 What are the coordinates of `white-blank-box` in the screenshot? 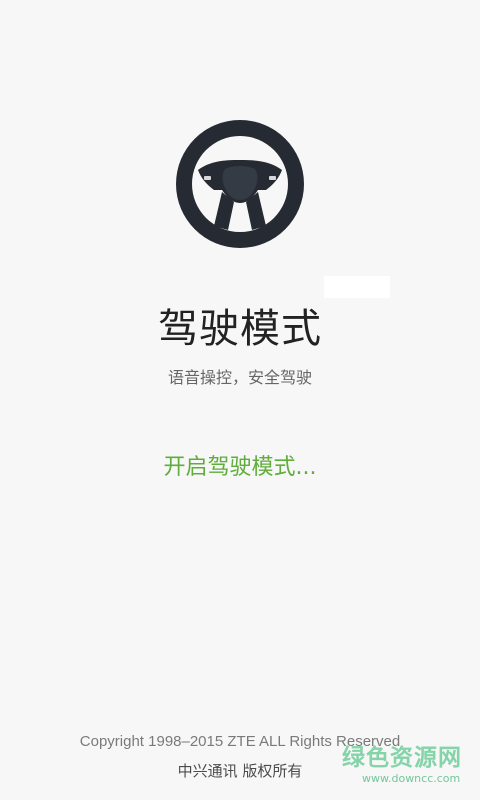 It's located at (357, 287).